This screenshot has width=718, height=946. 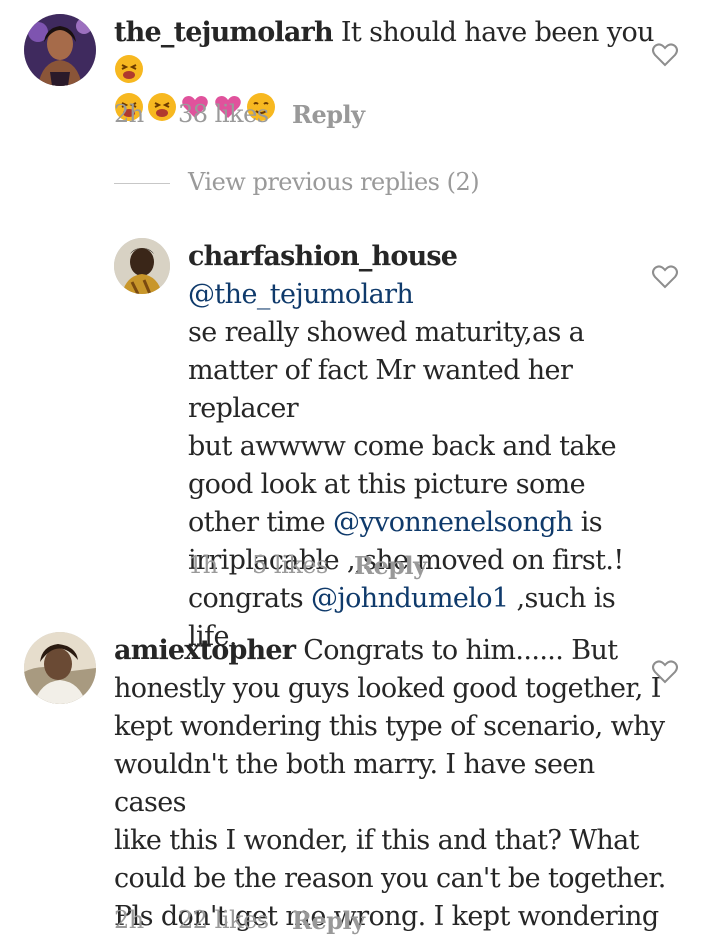 I want to click on tired-face-emoji, so click(x=129, y=69).